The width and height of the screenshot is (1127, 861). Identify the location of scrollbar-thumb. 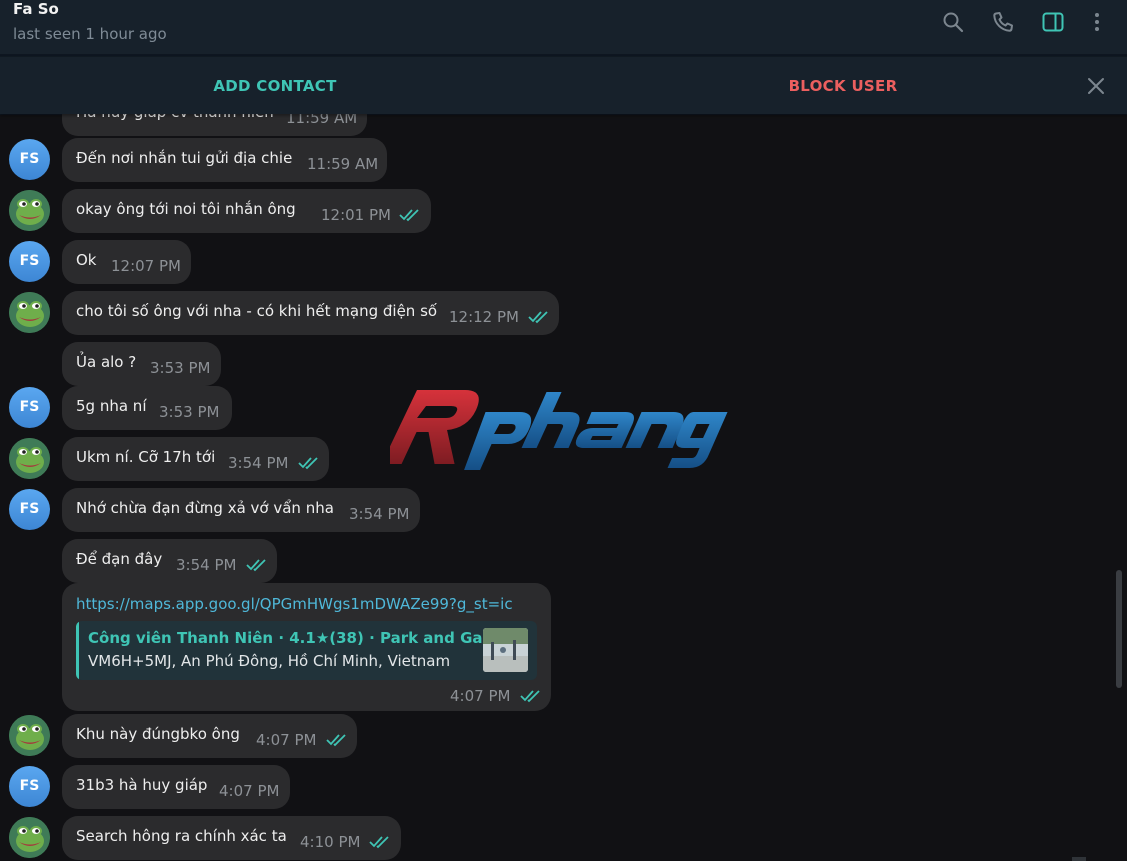
(1119, 629).